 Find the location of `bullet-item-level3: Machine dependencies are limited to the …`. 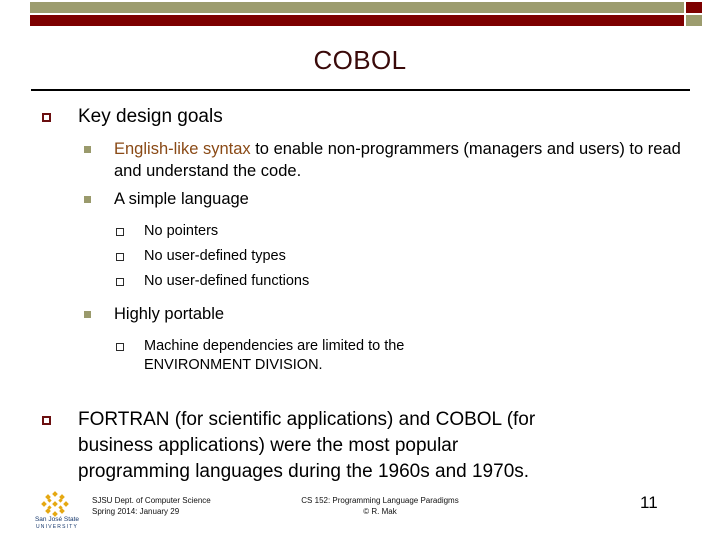

bullet-item-level3: Machine dependencies are limited to the … is located at coordinates (360, 356).